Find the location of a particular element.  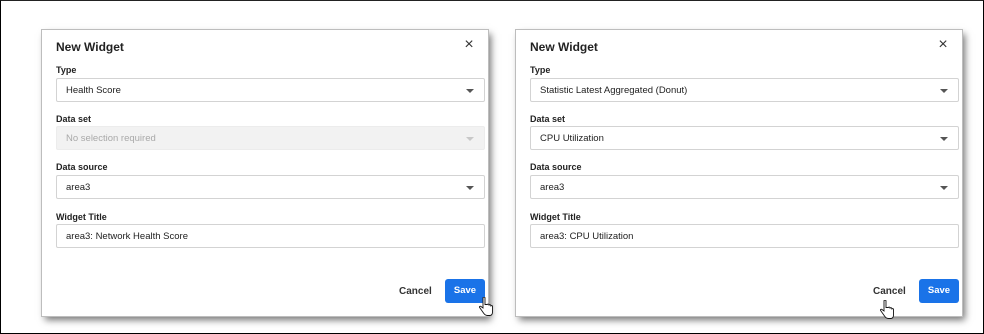

widget-title-input: area3: CPU Utilization is located at coordinates (744, 236).